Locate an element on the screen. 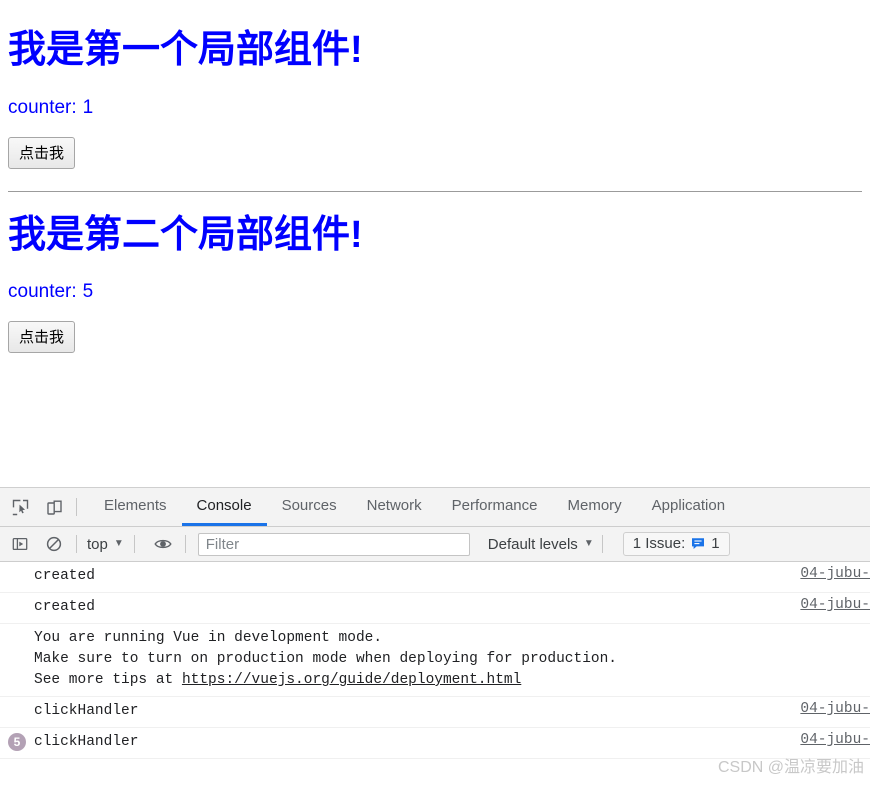  component-divider is located at coordinates (435, 191).